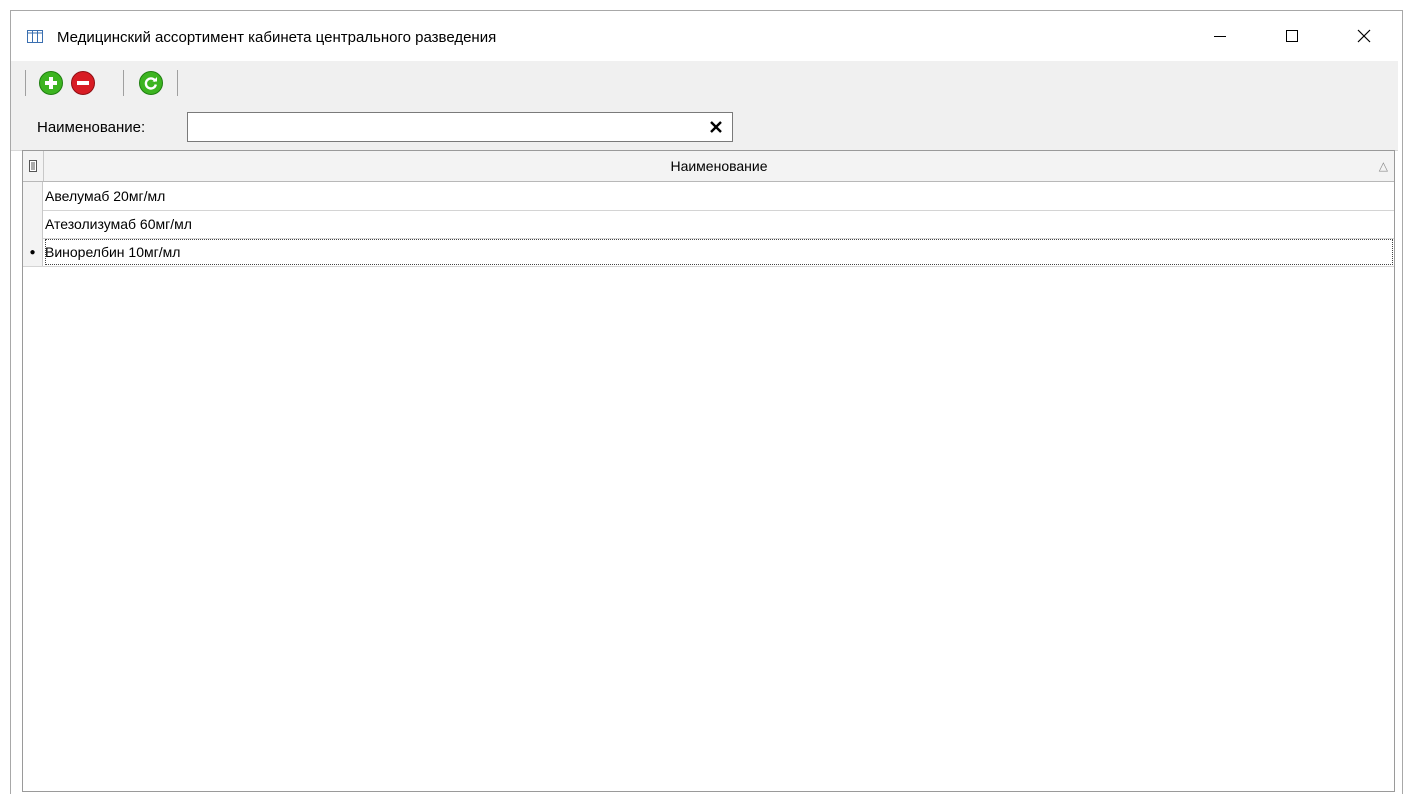 This screenshot has height=796, width=1405. I want to click on table-row: ● Винорелбин 10мг/мл, so click(708, 252).